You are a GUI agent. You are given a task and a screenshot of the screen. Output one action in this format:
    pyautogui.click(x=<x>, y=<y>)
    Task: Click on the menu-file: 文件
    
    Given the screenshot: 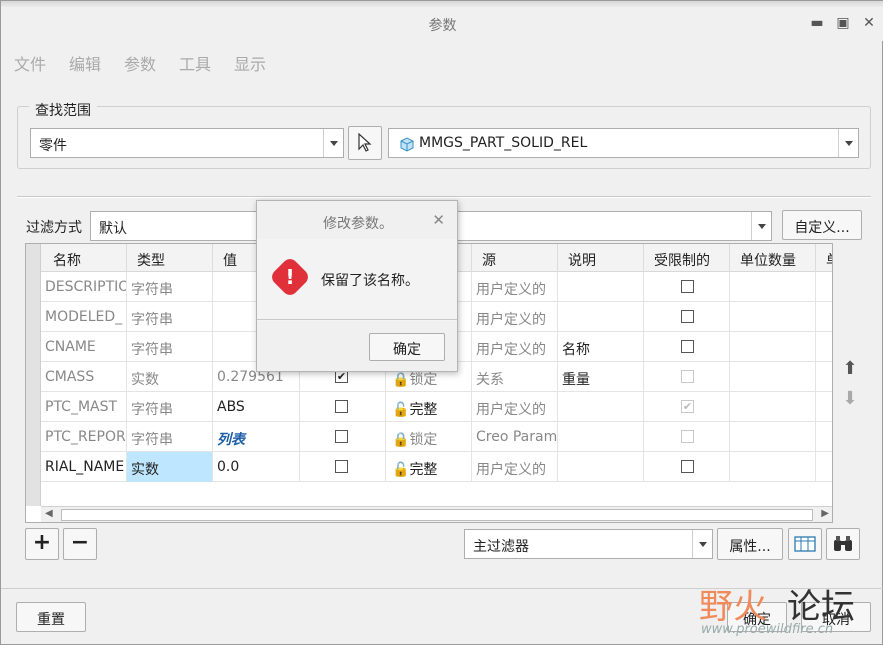 What is the action you would take?
    pyautogui.click(x=30, y=63)
    